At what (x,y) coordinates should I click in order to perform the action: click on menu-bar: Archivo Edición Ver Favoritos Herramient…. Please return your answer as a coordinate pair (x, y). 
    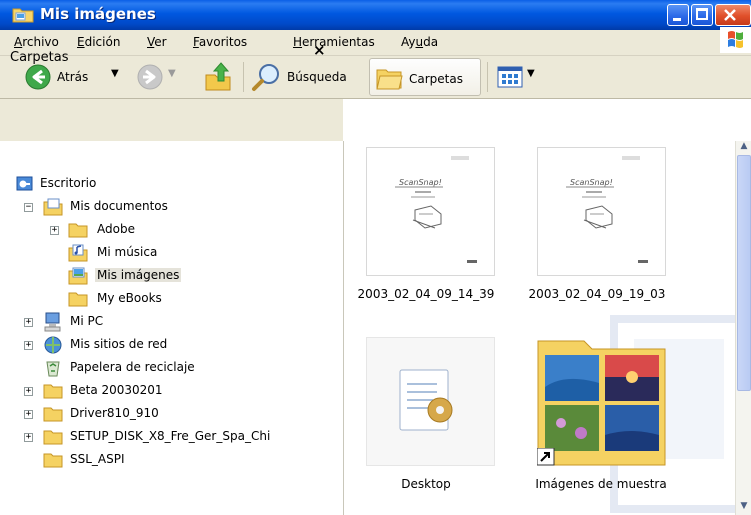
    Looking at the image, I should click on (375, 43).